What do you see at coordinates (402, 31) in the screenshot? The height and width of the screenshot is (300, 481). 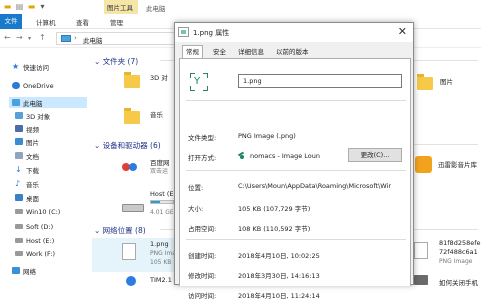 I see `close-icon: ✕` at bounding box center [402, 31].